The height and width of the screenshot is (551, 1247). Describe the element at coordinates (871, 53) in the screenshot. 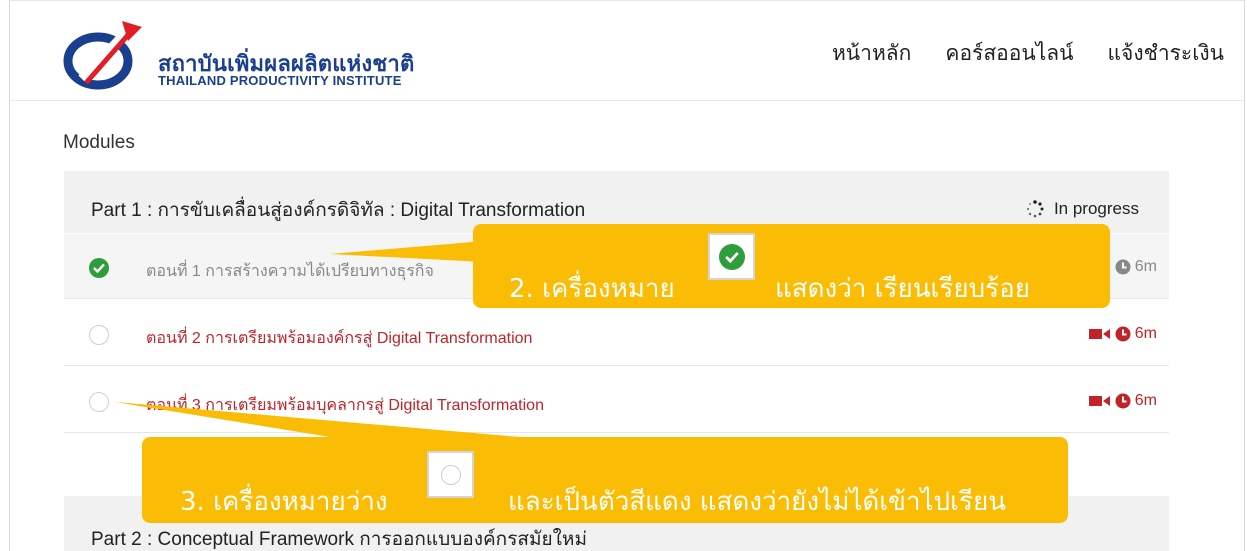

I see `nav-home: หน้าหลัก` at that location.